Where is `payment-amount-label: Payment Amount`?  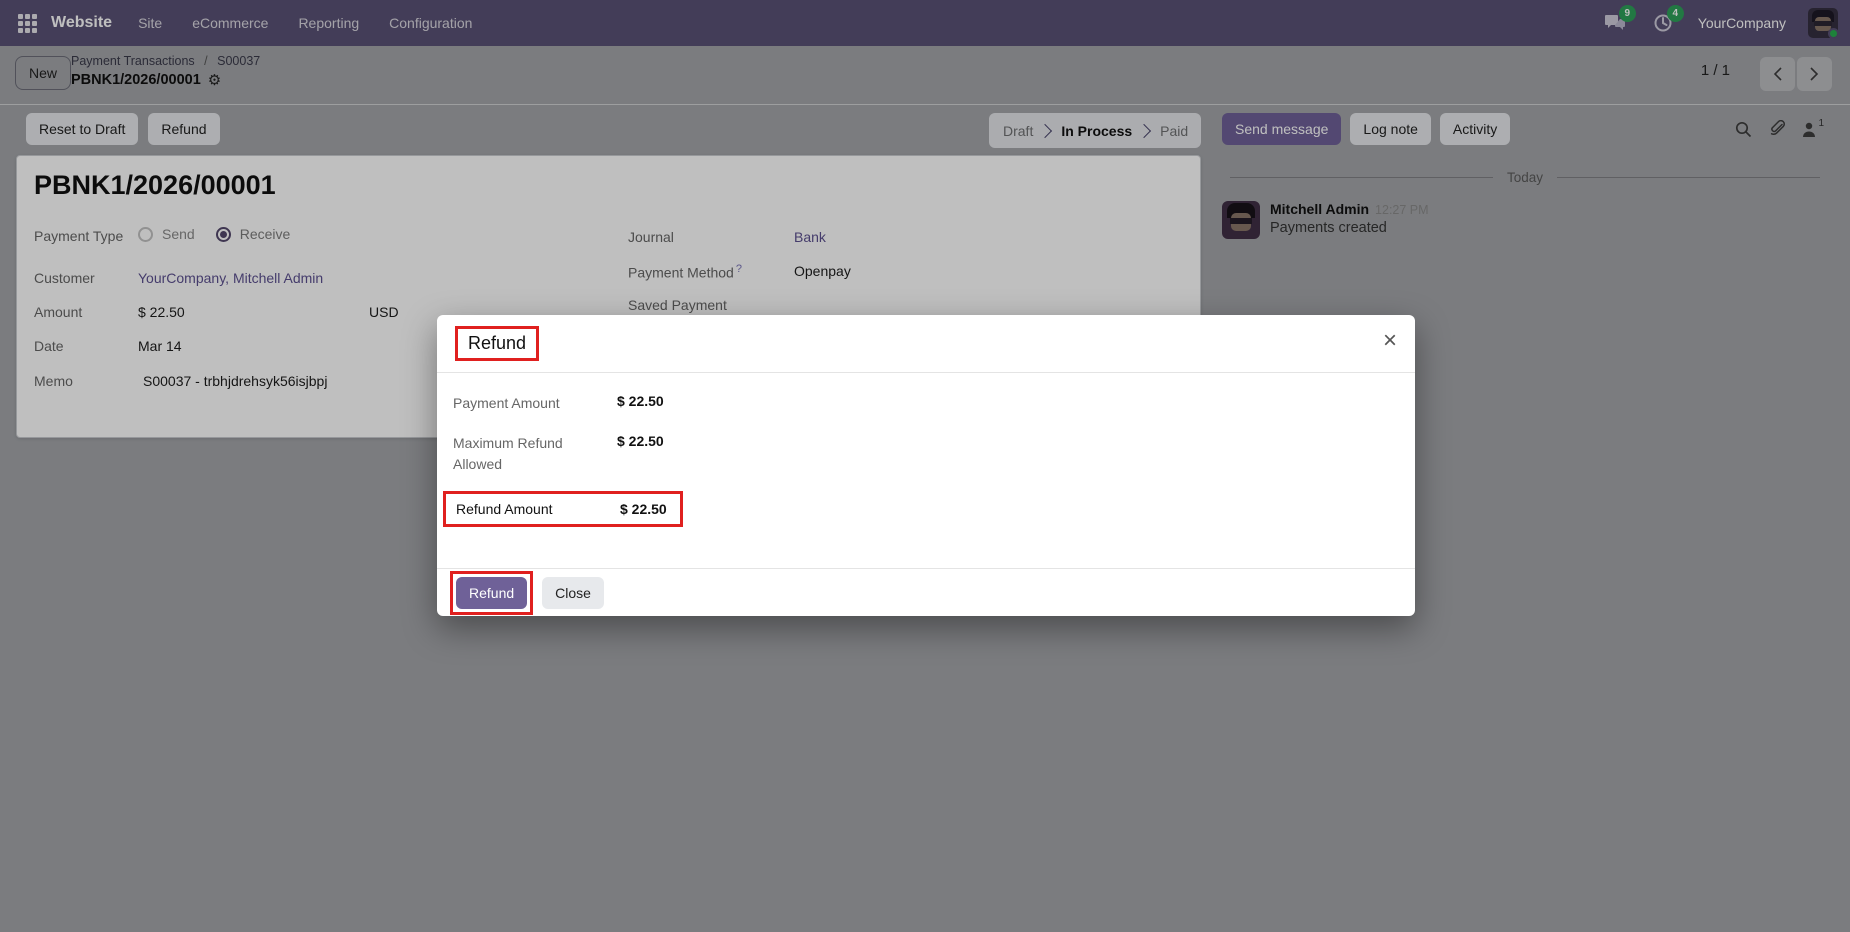
payment-amount-label: Payment Amount is located at coordinates (506, 403).